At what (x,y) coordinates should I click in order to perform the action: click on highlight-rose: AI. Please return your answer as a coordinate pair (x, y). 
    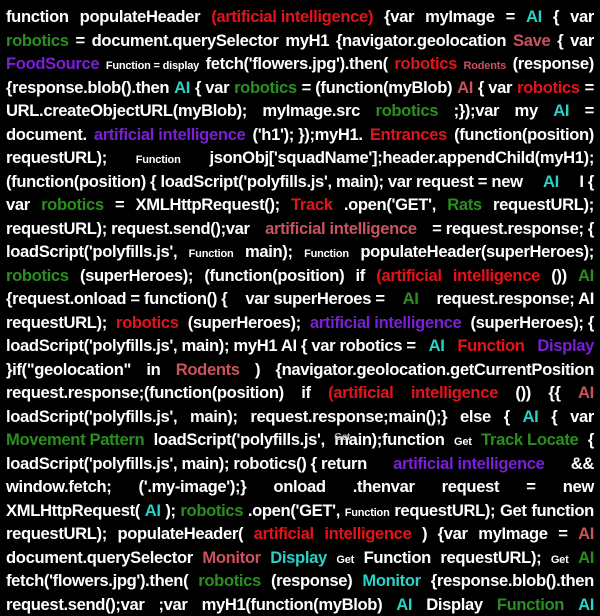
    Looking at the image, I should click on (586, 393).